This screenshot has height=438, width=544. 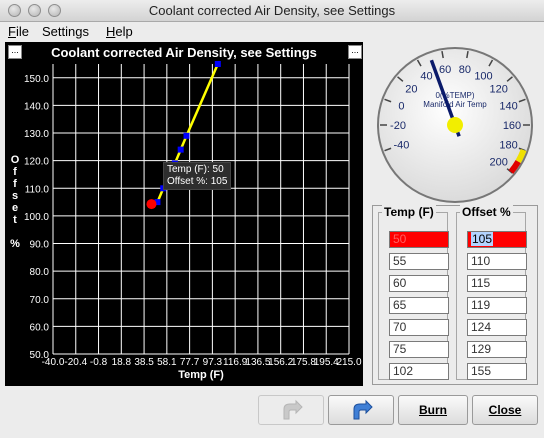 I want to click on undo-button, so click(x=291, y=410).